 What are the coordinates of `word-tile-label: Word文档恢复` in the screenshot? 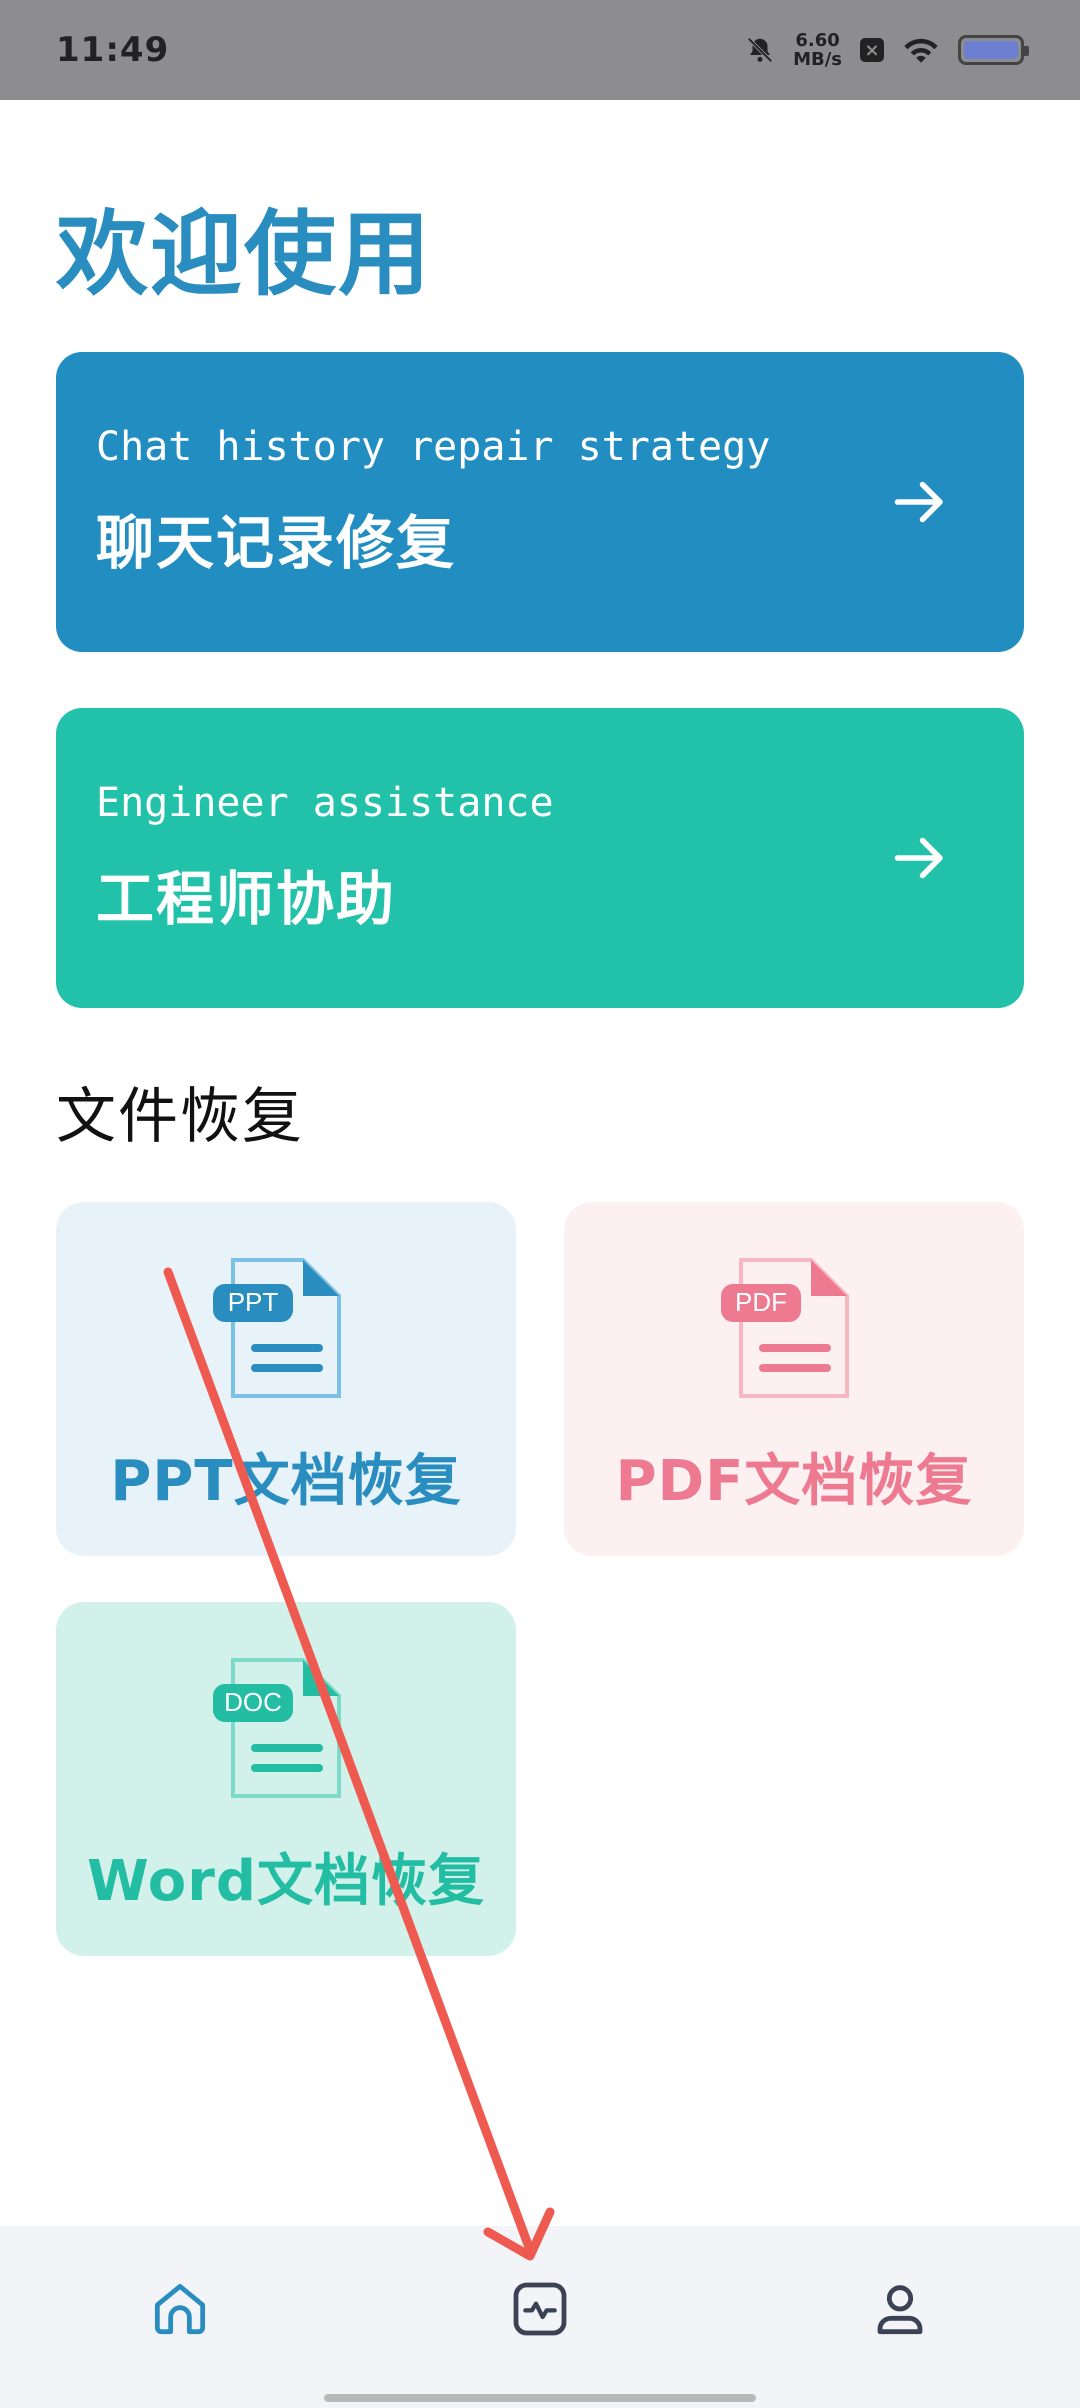 It's located at (286, 1881).